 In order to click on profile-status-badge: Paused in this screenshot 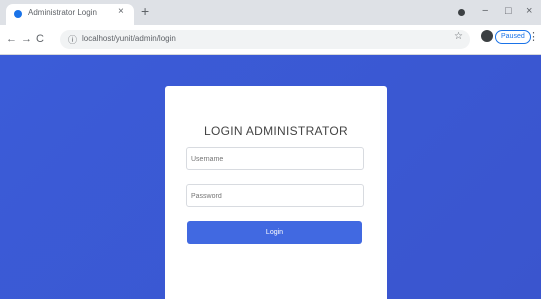, I will do `click(513, 37)`.